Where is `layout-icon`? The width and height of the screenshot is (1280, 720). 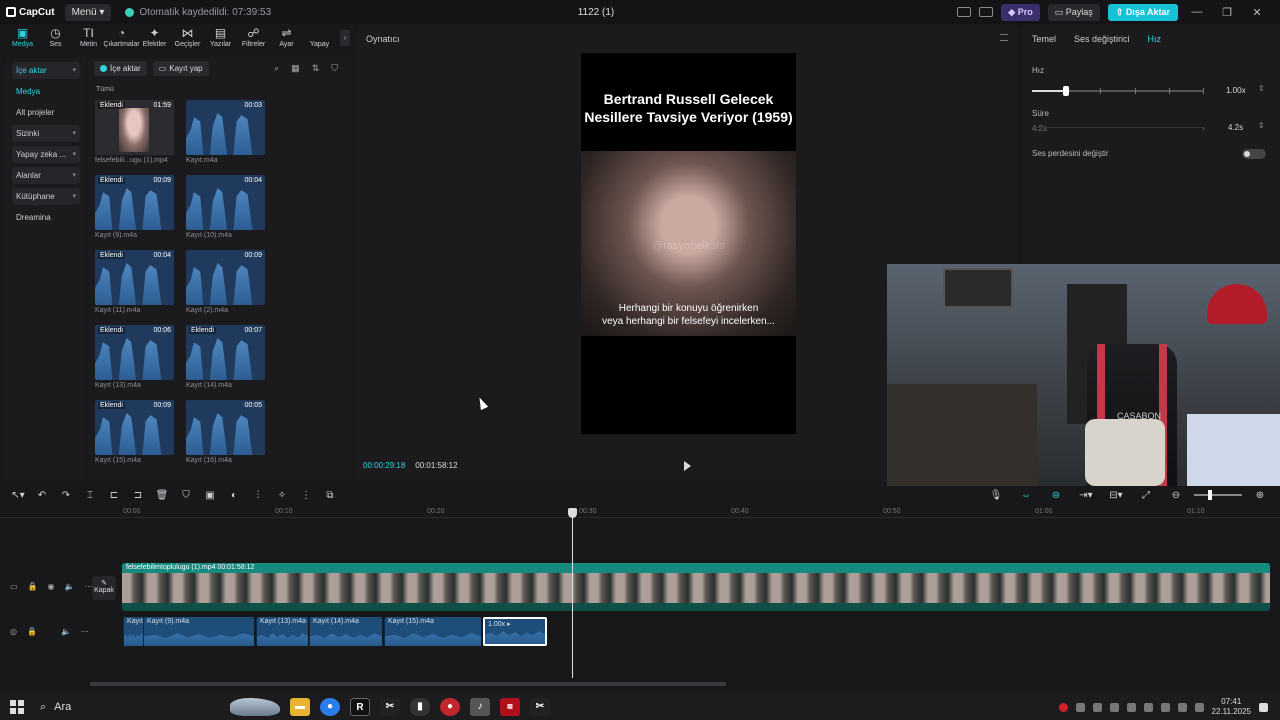 layout-icon is located at coordinates (964, 12).